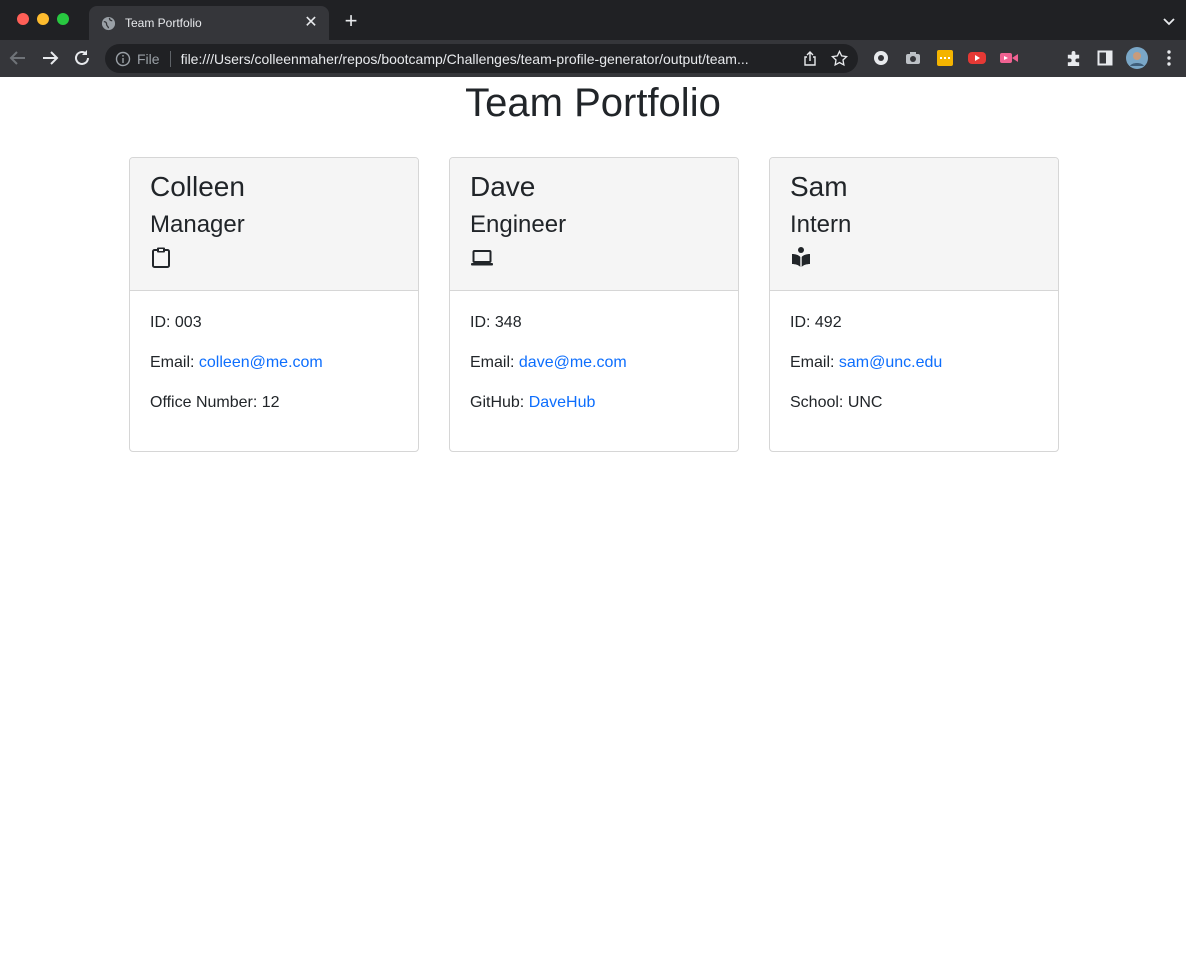 This screenshot has width=1186, height=977. Describe the element at coordinates (23, 19) in the screenshot. I see `close-window-button` at that location.